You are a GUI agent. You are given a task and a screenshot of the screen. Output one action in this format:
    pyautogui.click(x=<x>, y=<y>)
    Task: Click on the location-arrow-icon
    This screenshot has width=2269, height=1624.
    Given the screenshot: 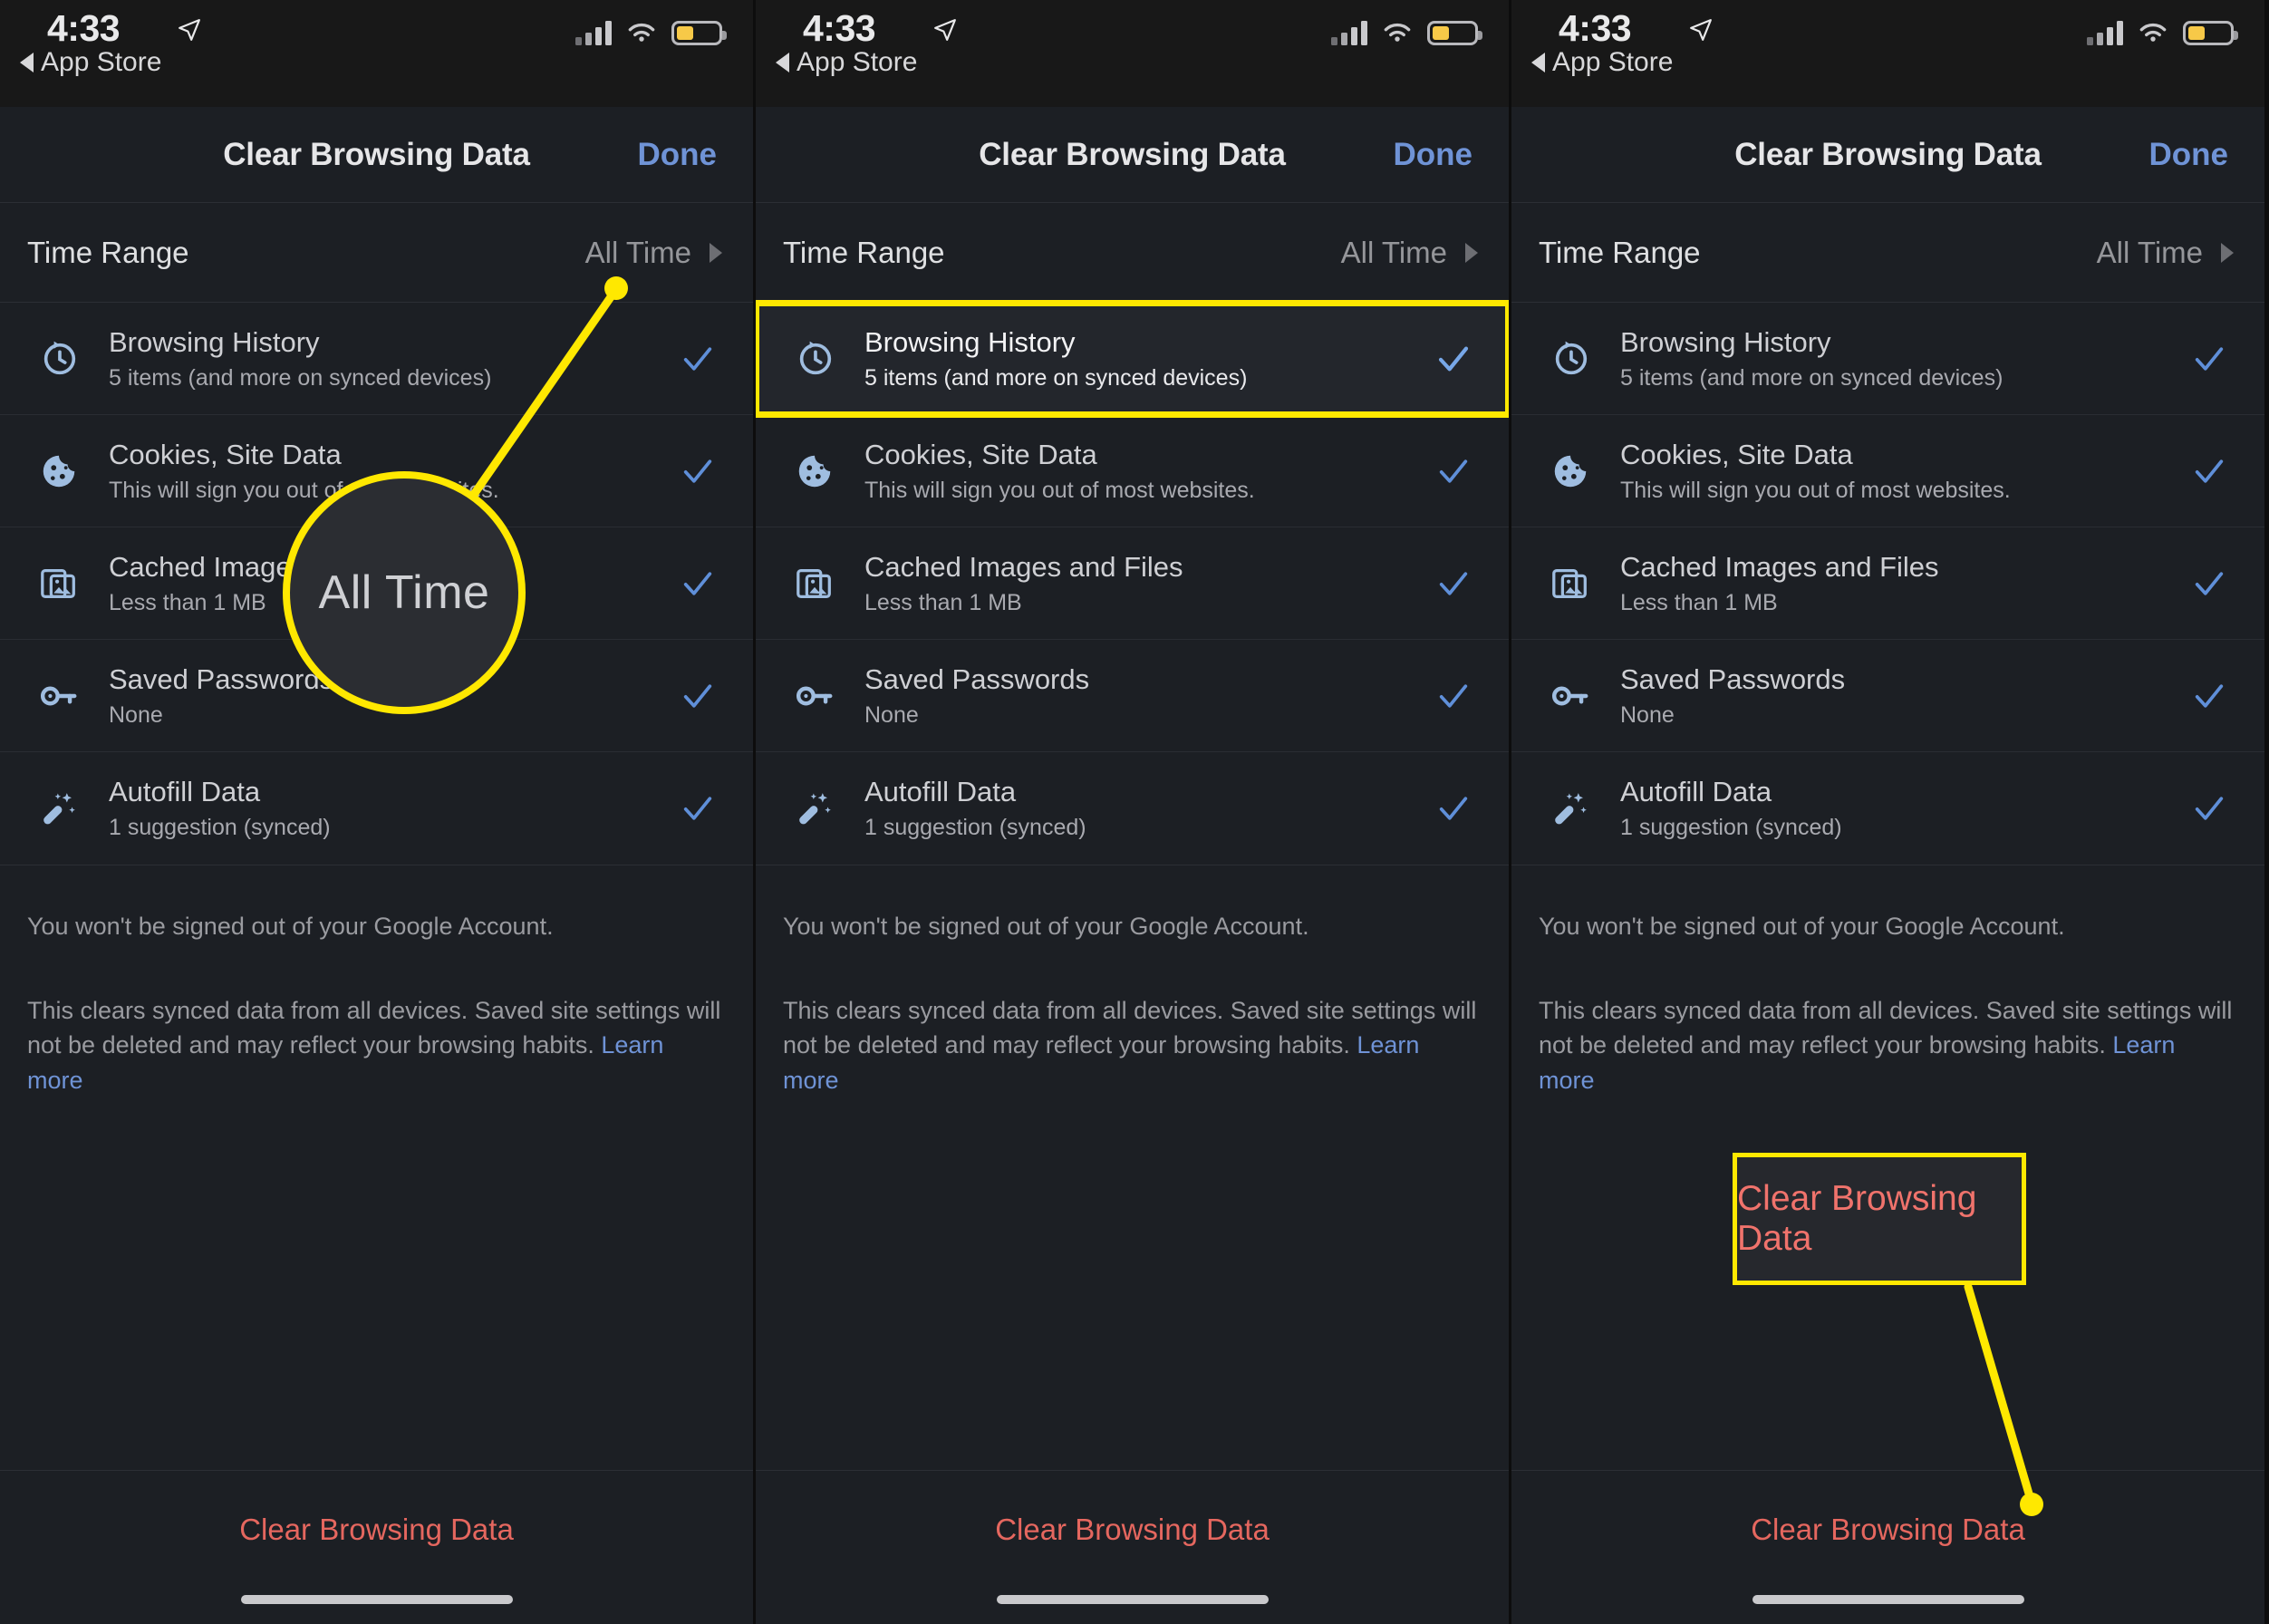 What is the action you would take?
    pyautogui.click(x=945, y=30)
    